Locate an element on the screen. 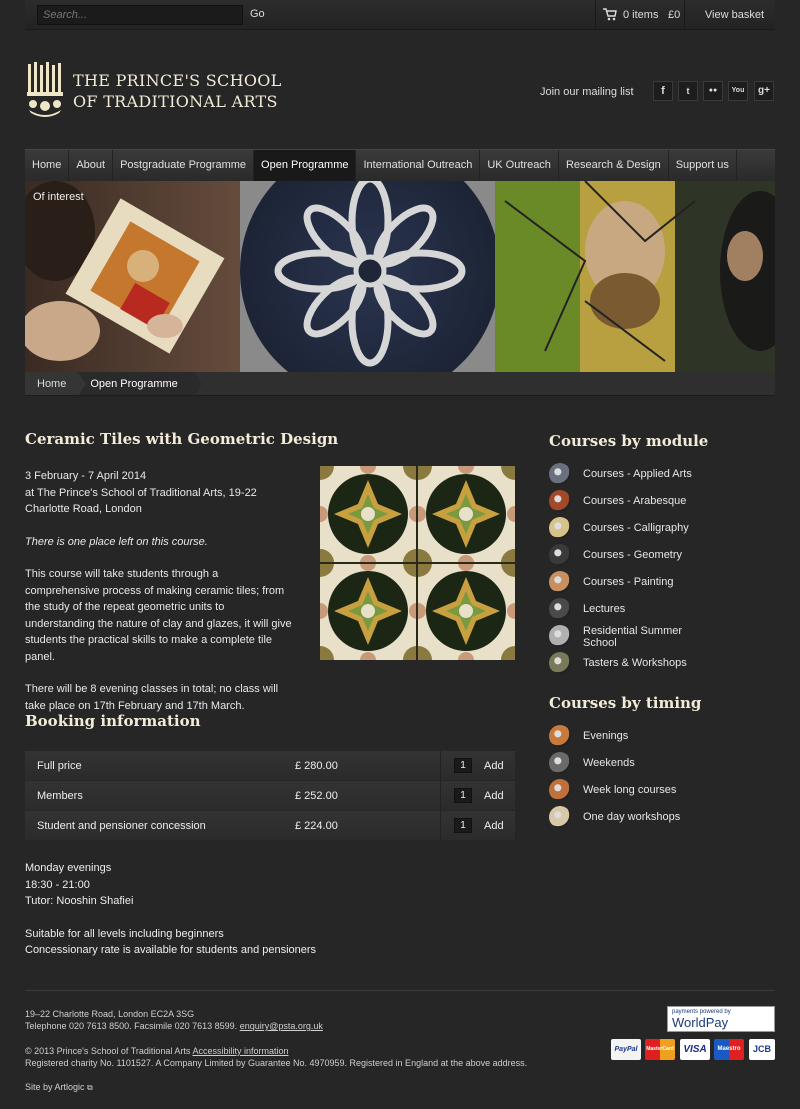  logo-line-2: OF TRADITIONAL ARTS is located at coordinates (175, 101).